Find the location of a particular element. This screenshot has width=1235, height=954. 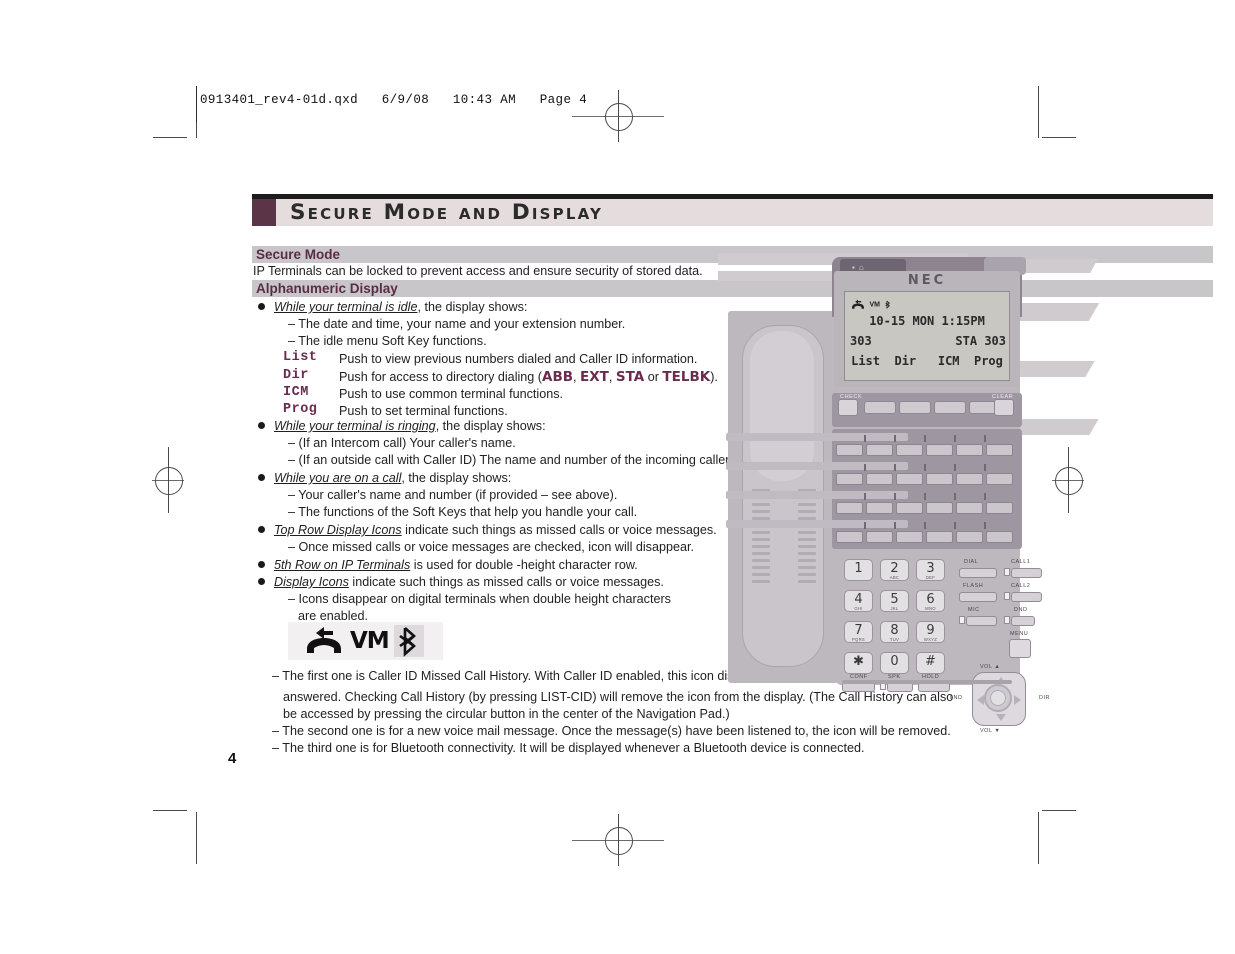

key-letters: ABC is located at coordinates (894, 577).